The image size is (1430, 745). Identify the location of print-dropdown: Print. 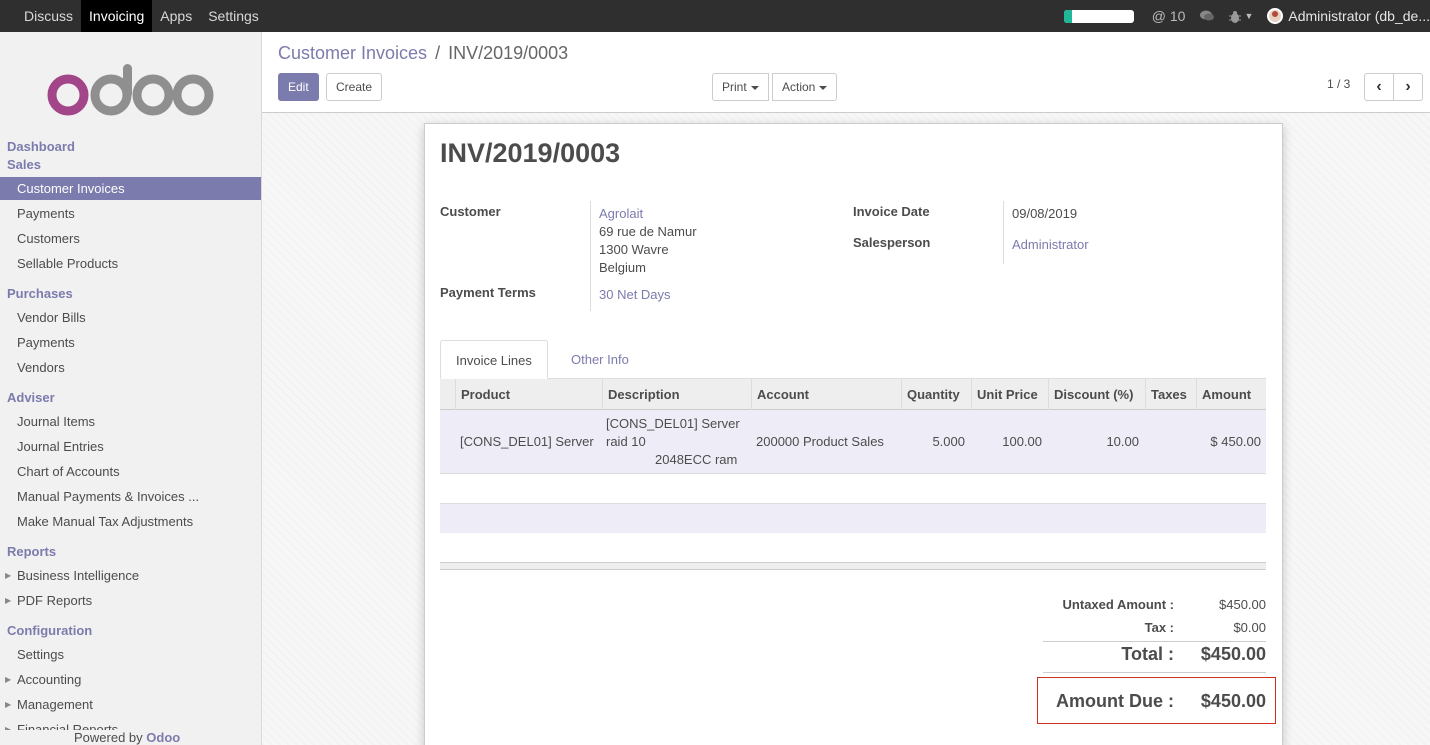
(740, 87).